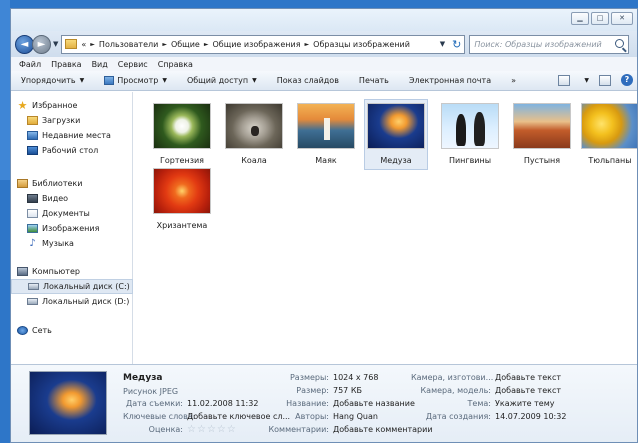 This screenshot has width=638, height=443. What do you see at coordinates (222, 80) in the screenshot?
I see `share-button: Общий доступ ▼` at bounding box center [222, 80].